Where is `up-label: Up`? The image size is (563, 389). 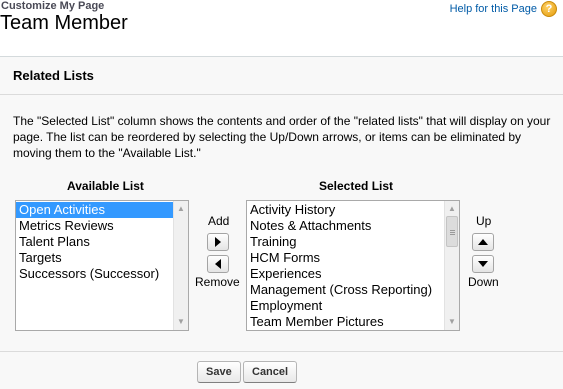 up-label: Up is located at coordinates (484, 221).